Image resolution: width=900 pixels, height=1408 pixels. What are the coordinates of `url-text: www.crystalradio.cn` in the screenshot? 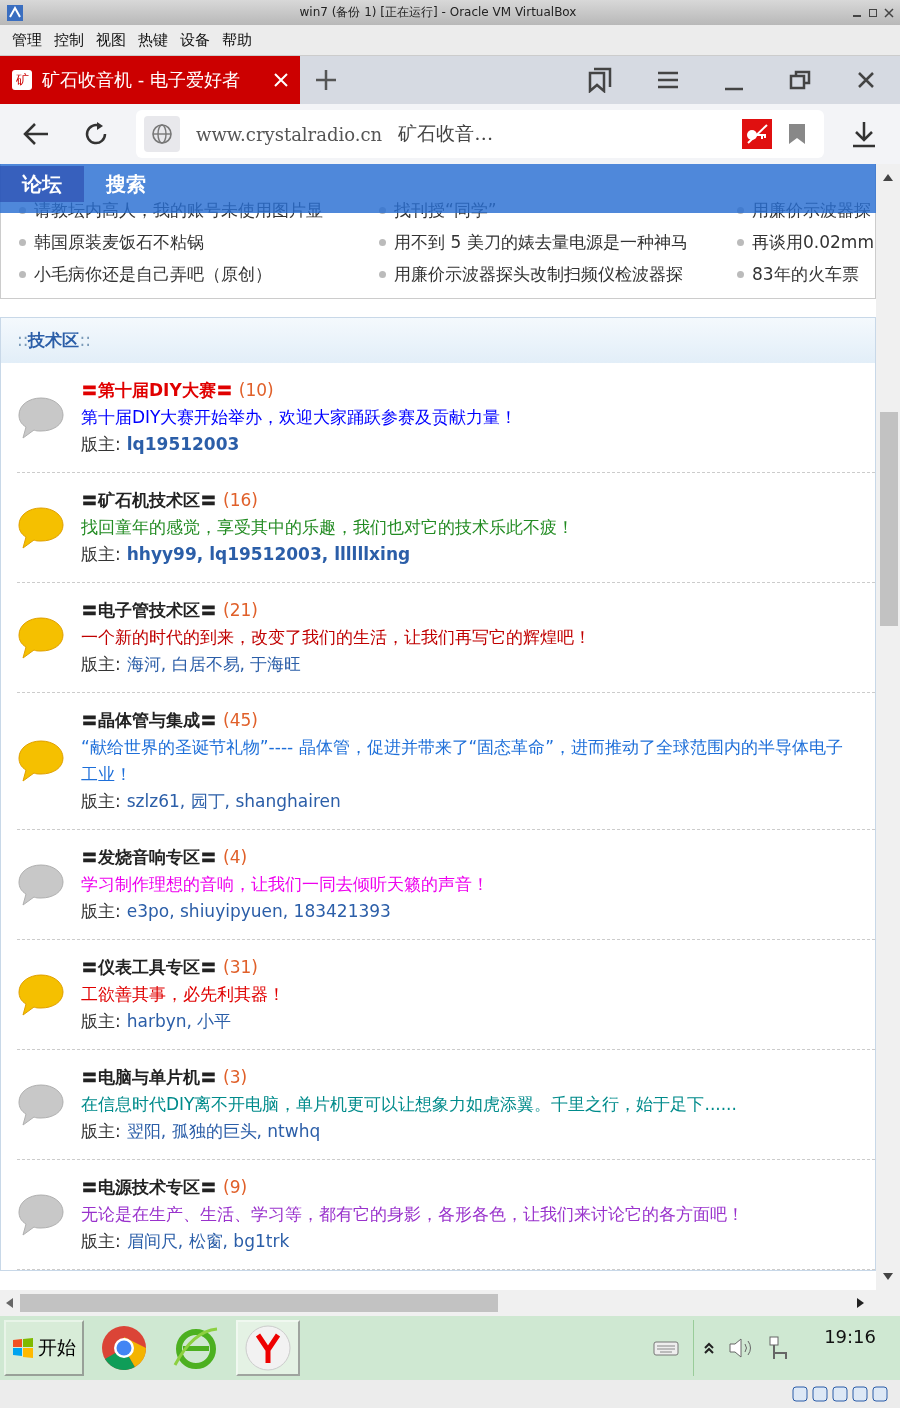 It's located at (289, 134).